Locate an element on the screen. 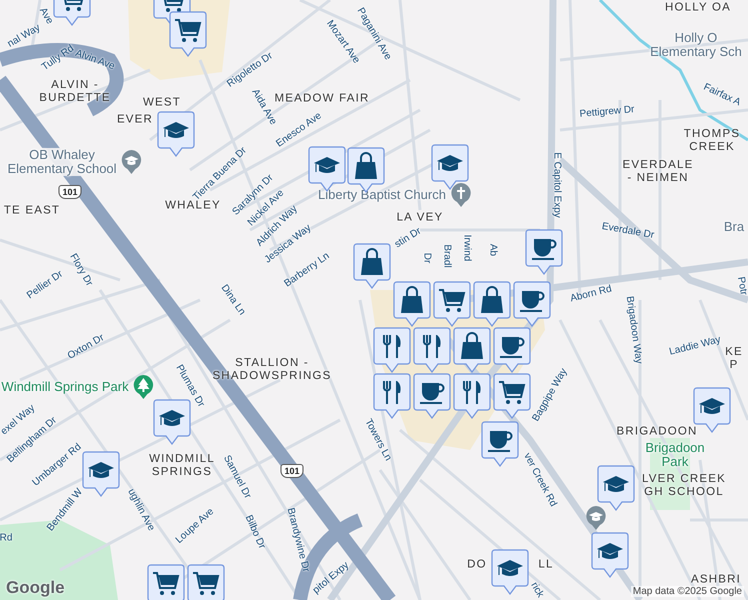 The image size is (748, 600). street-label: ughlin Ave is located at coordinates (141, 510).